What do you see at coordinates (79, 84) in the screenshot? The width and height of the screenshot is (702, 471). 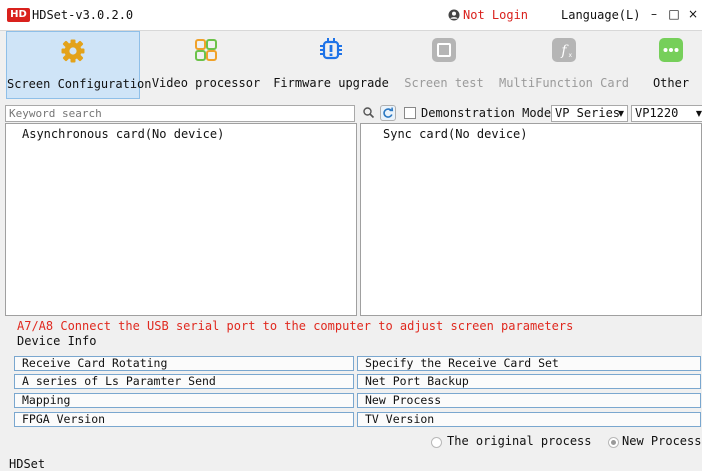 I see `tab-label: Screen Configuration` at bounding box center [79, 84].